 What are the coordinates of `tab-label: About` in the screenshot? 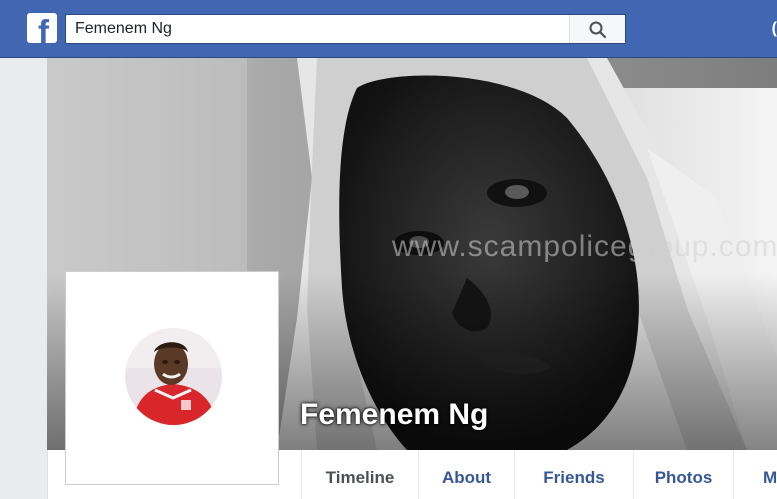 It's located at (466, 477).